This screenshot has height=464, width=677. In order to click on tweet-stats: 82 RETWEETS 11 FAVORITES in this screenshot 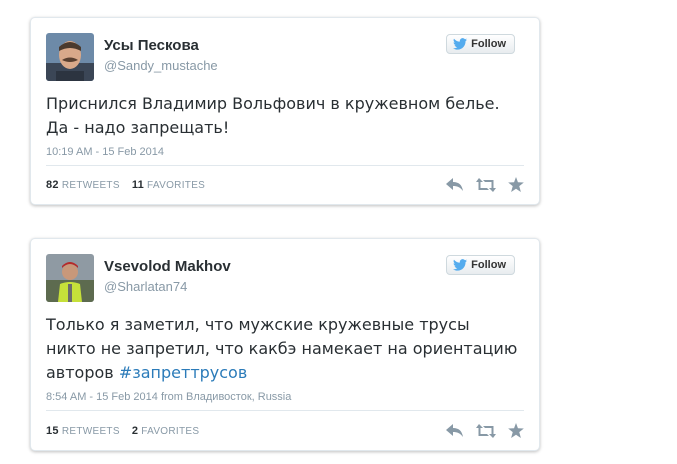, I will do `click(125, 185)`.